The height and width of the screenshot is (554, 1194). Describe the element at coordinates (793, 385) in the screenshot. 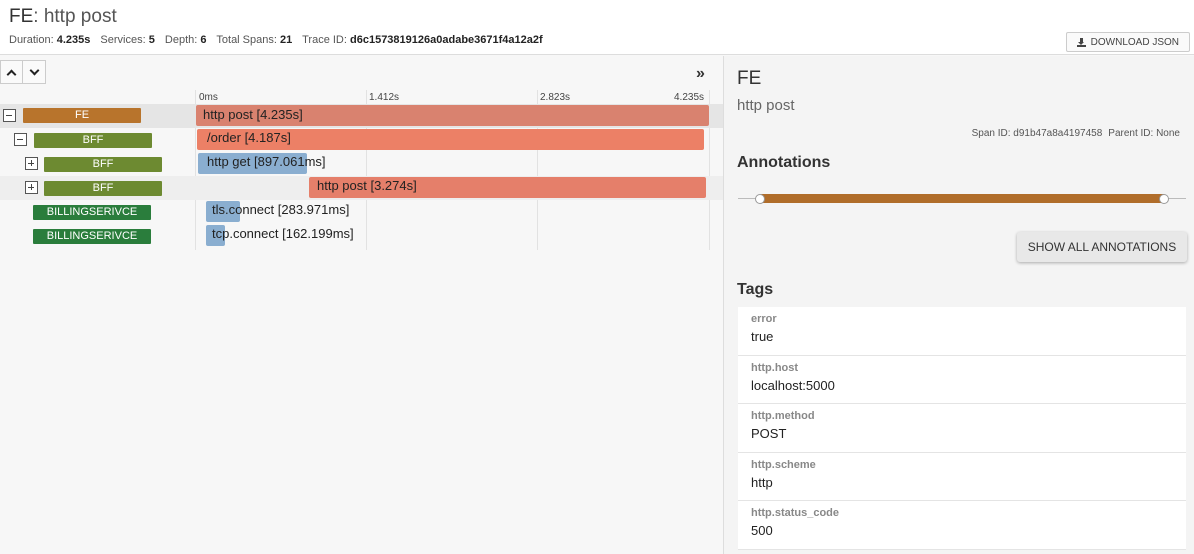

I see `tag-value: localhost:5000` at that location.